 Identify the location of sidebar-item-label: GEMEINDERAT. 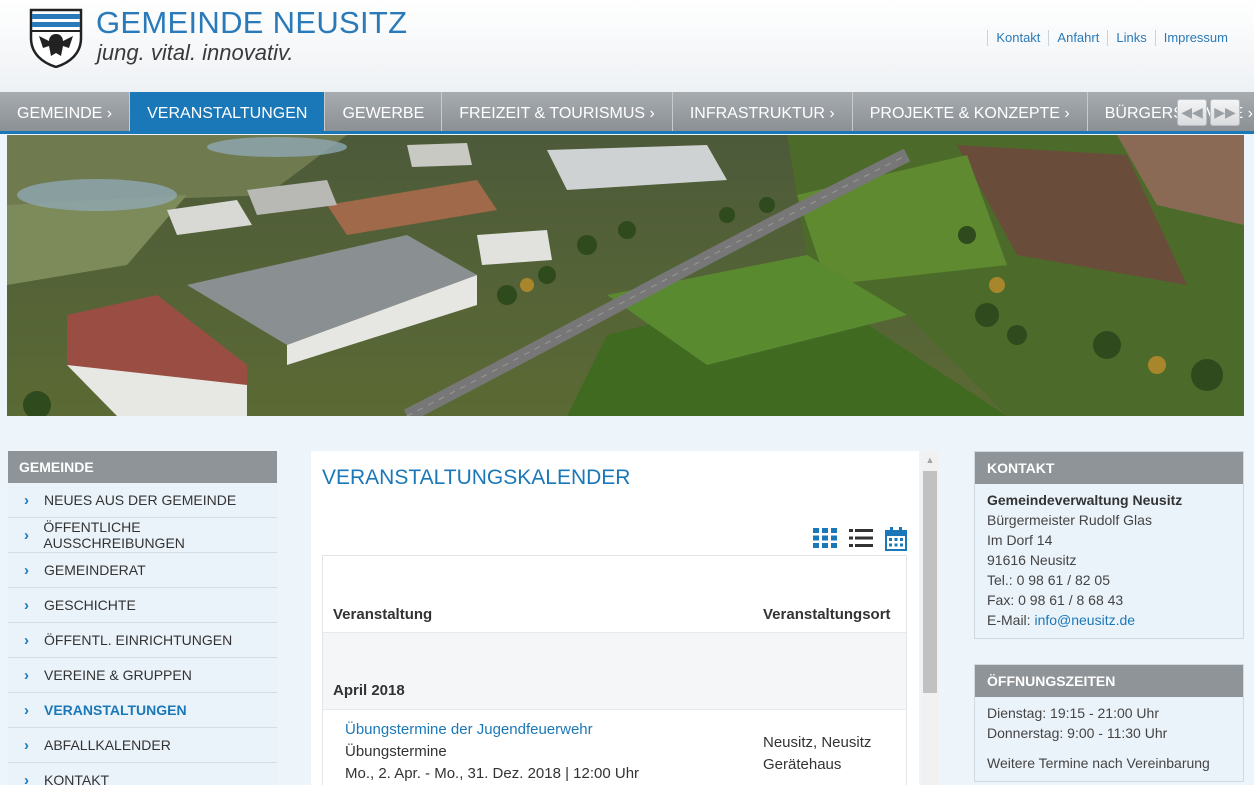
(95, 570).